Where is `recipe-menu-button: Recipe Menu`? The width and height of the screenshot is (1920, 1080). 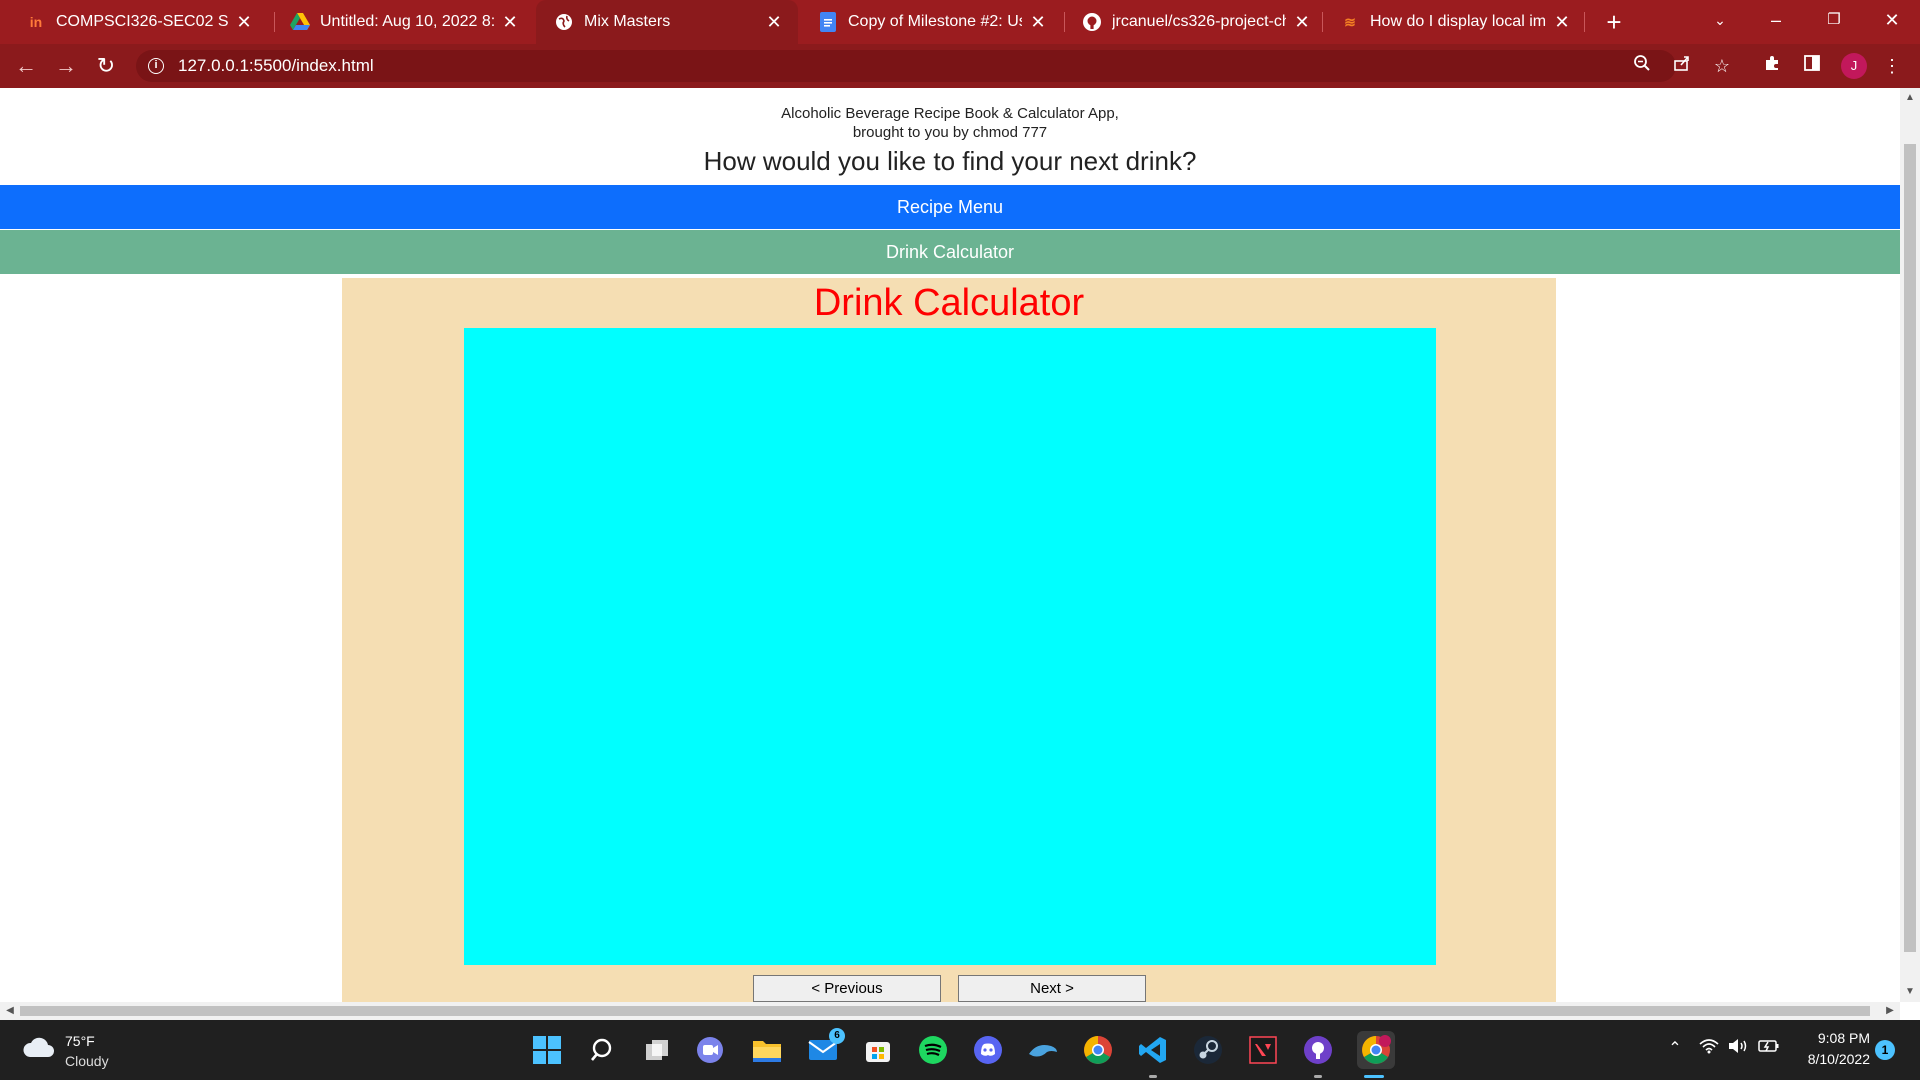
recipe-menu-button: Recipe Menu is located at coordinates (950, 207).